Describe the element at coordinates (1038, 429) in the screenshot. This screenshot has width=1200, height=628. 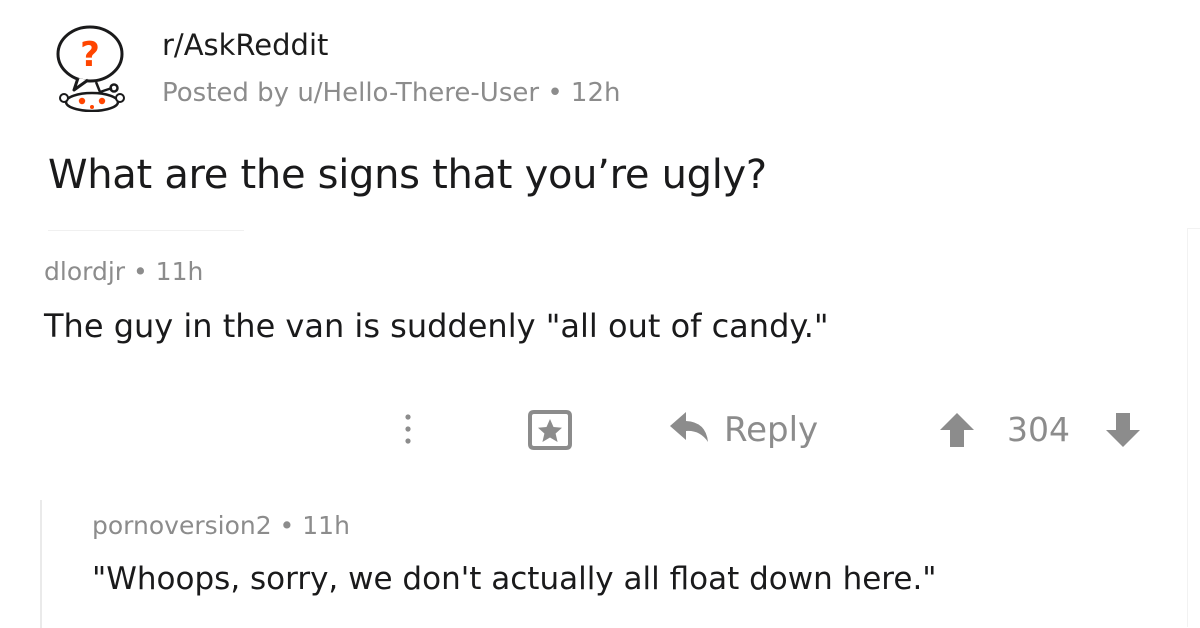
I see `vote-score: 304` at that location.